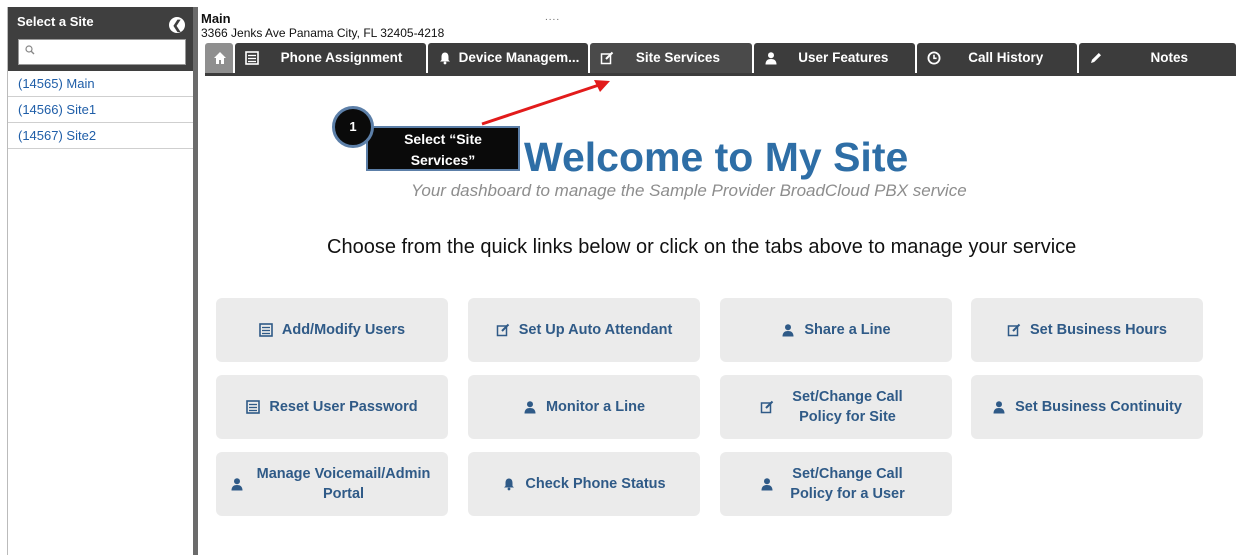 The width and height of the screenshot is (1236, 555). What do you see at coordinates (677, 57) in the screenshot?
I see `tab-label: Site Services` at bounding box center [677, 57].